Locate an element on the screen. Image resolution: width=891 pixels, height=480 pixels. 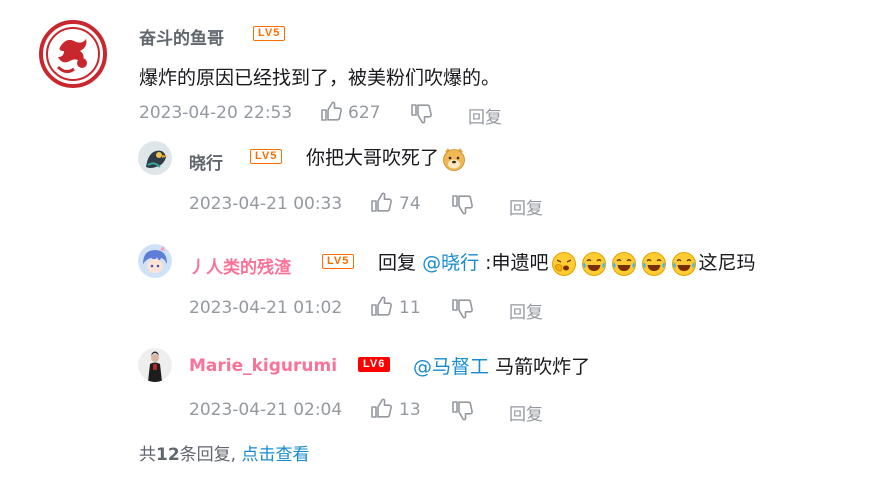
red-seal-icon is located at coordinates (73, 54).